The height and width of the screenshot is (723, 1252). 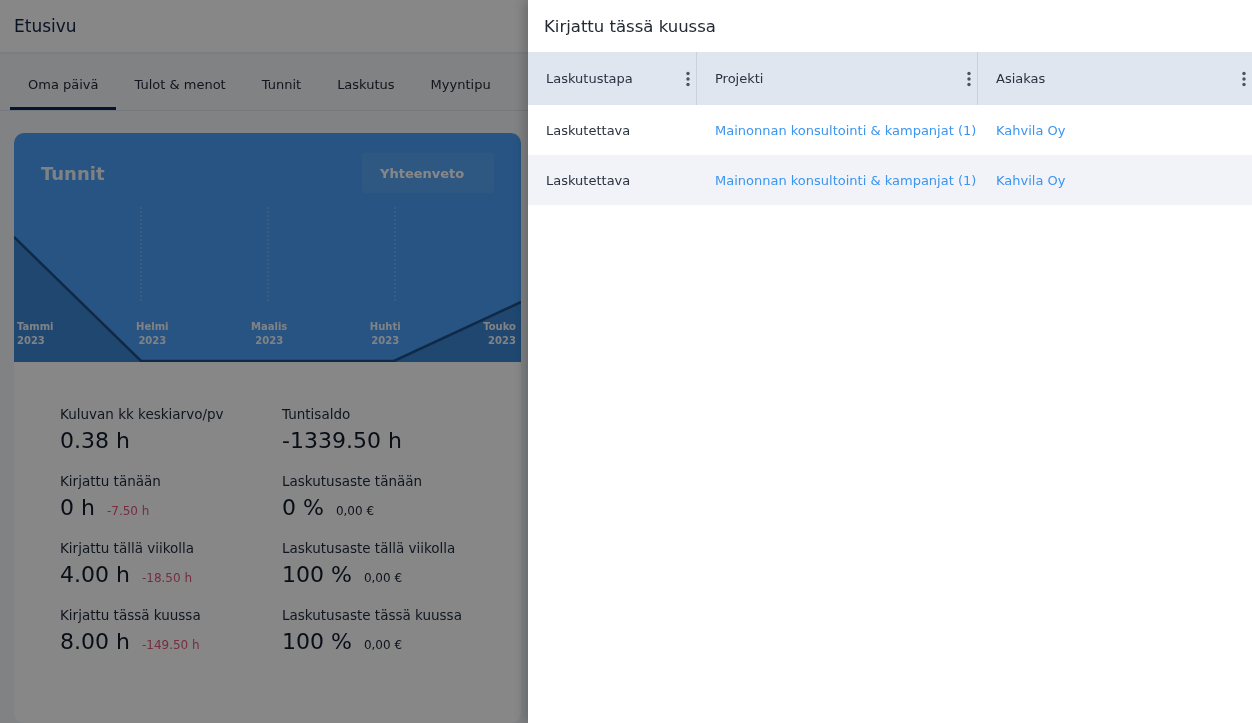 I want to click on column-title: Laskutustapa, so click(x=589, y=78).